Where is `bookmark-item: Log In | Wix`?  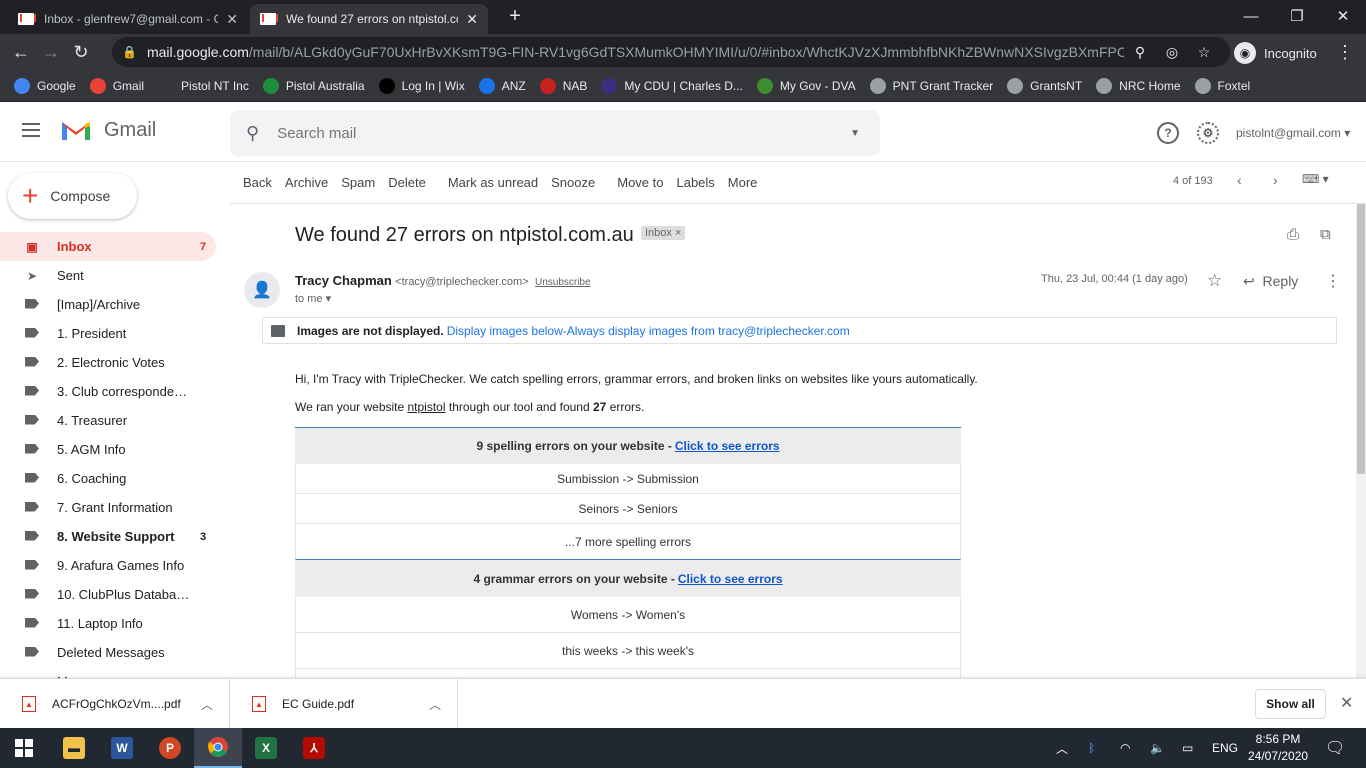
bookmark-item: Log In | Wix is located at coordinates (421, 85).